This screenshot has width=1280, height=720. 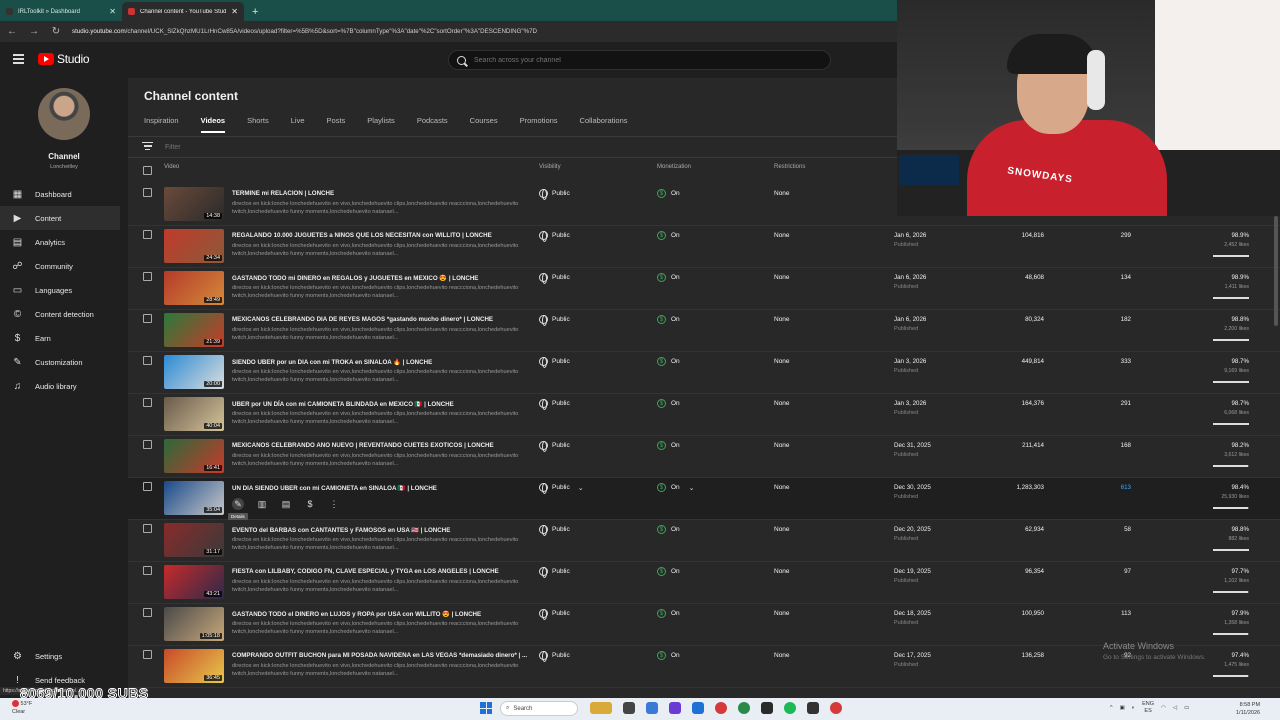 I want to click on video-thumbnail: 36:45, so click(x=194, y=666).